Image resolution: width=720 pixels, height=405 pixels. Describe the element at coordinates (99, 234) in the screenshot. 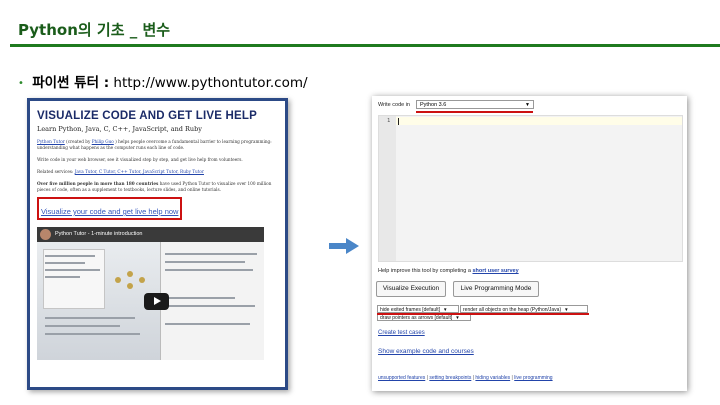

I see `video-title: Python Tutor - 1-minute introduction` at that location.